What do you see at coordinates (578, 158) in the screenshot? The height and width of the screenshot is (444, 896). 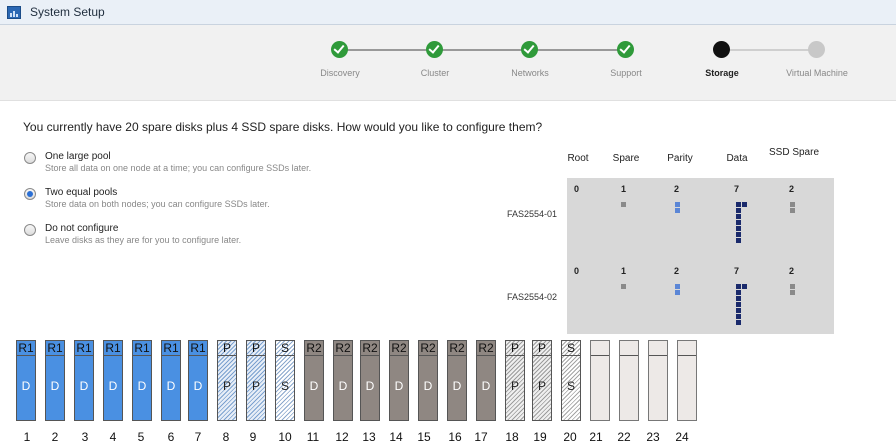 I see `column-header-root: Root` at bounding box center [578, 158].